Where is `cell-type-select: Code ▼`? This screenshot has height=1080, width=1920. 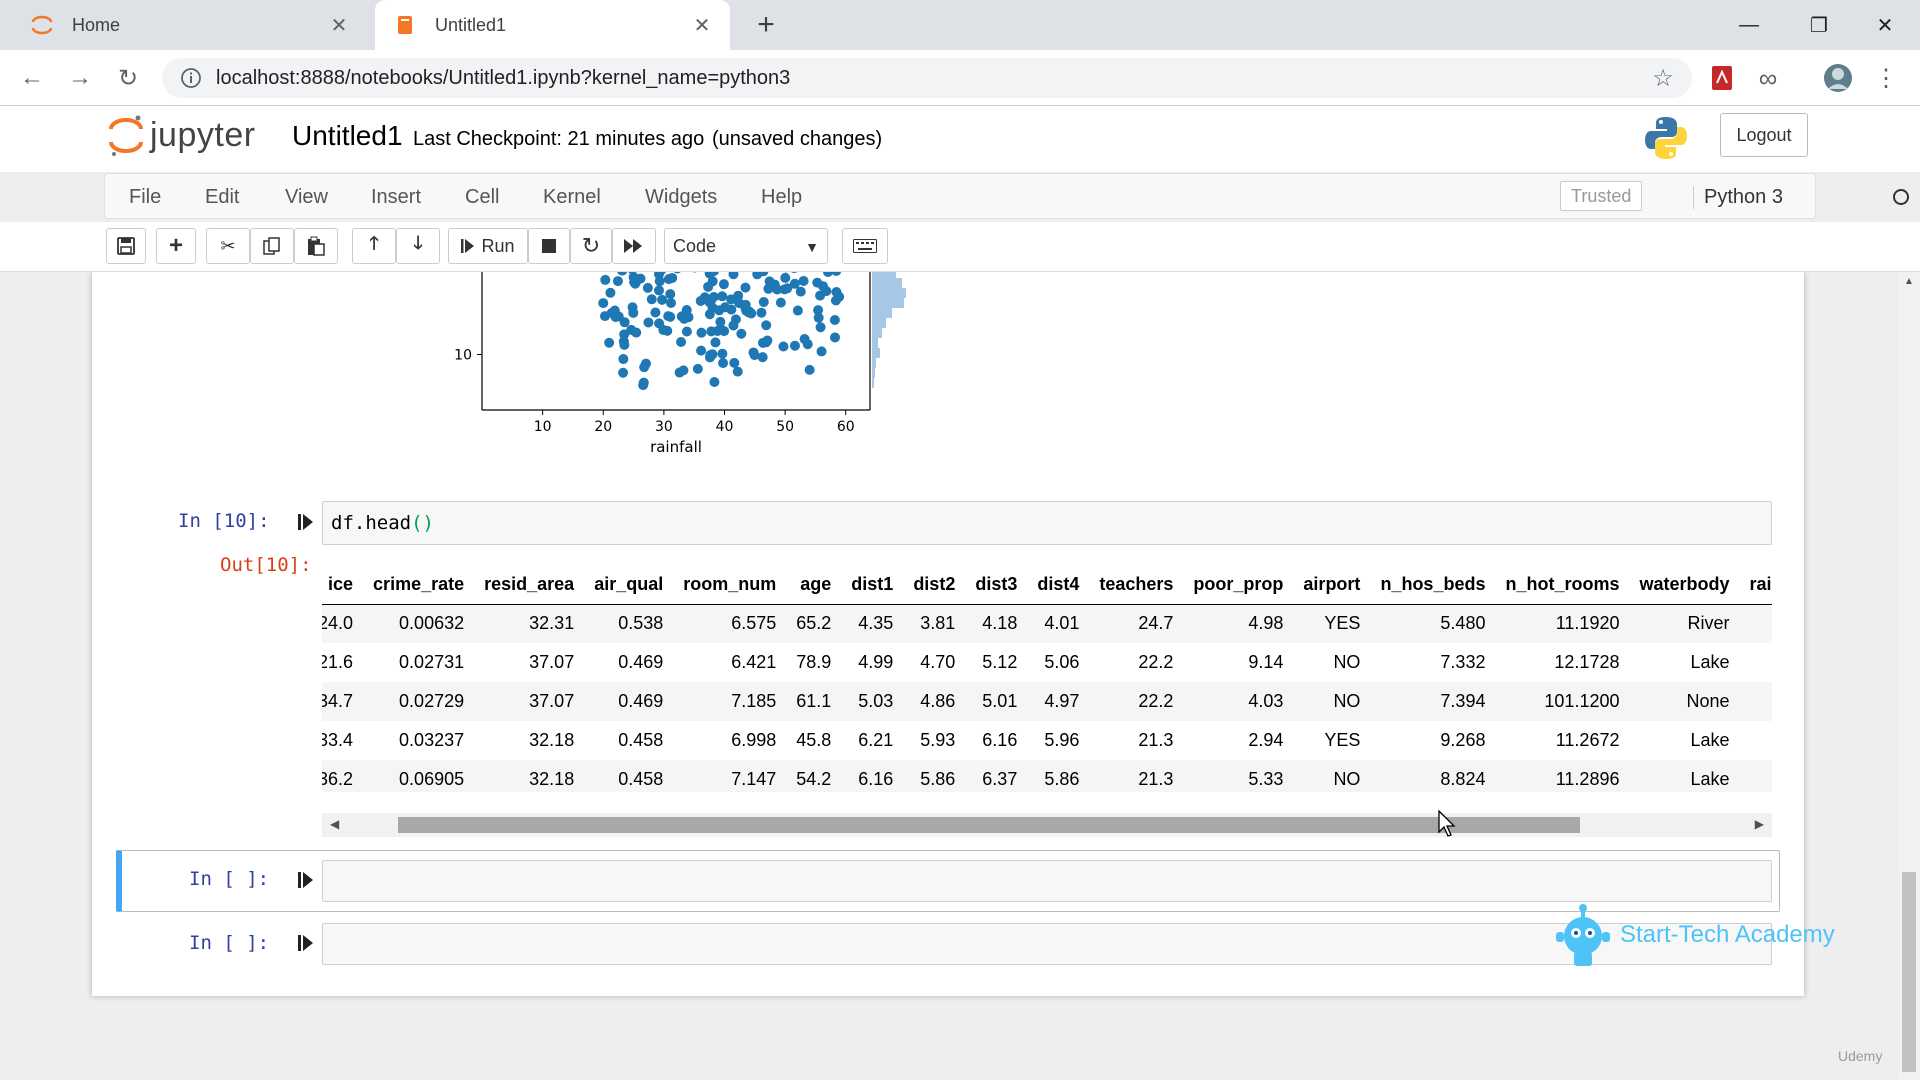
cell-type-select: Code ▼ is located at coordinates (746, 246).